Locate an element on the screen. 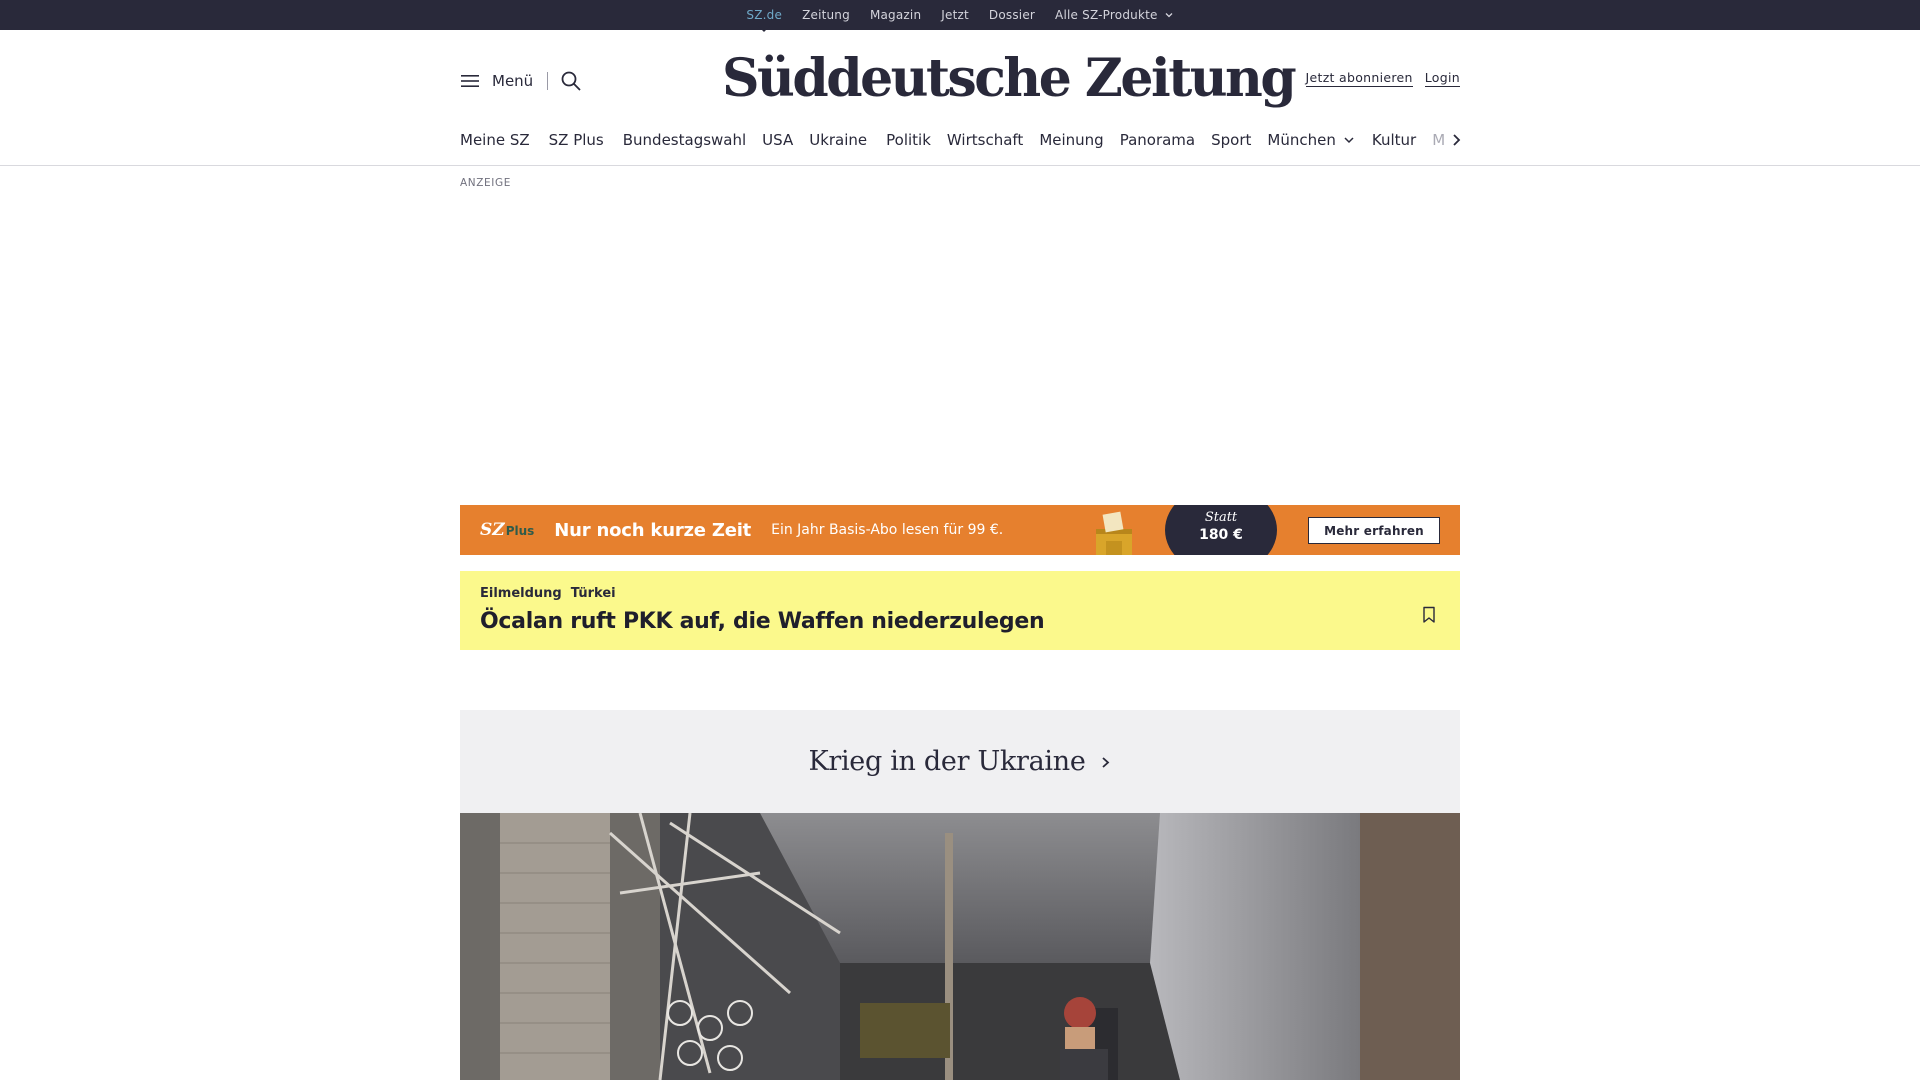  old-price-prefix: Statt is located at coordinates (1221, 517).